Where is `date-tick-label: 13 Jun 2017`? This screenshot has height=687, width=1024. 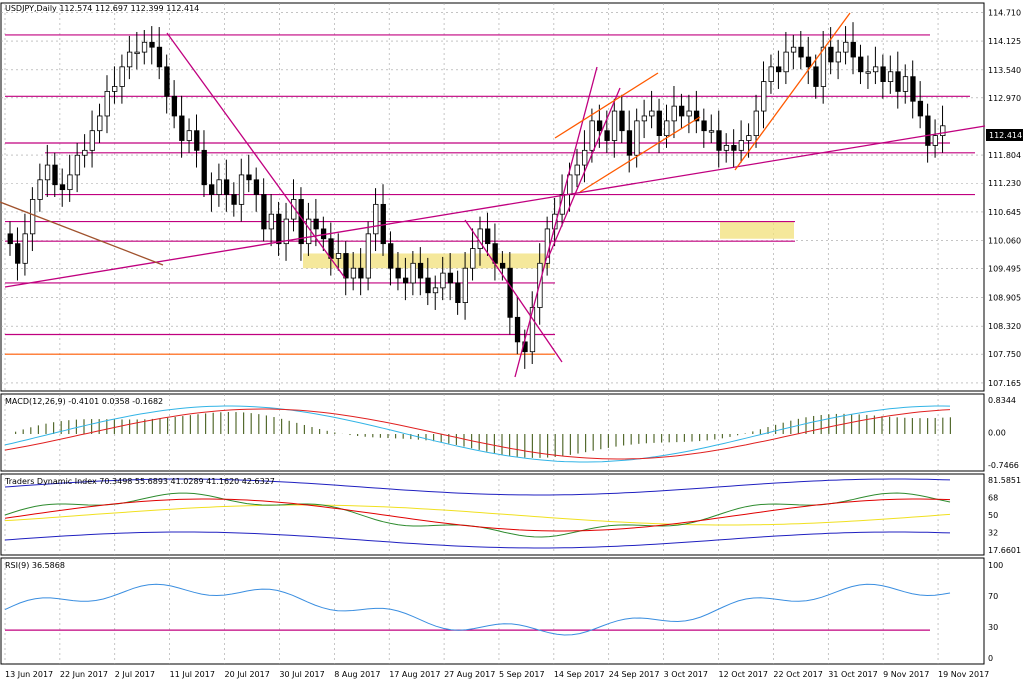 date-tick-label: 13 Jun 2017 is located at coordinates (29, 674).